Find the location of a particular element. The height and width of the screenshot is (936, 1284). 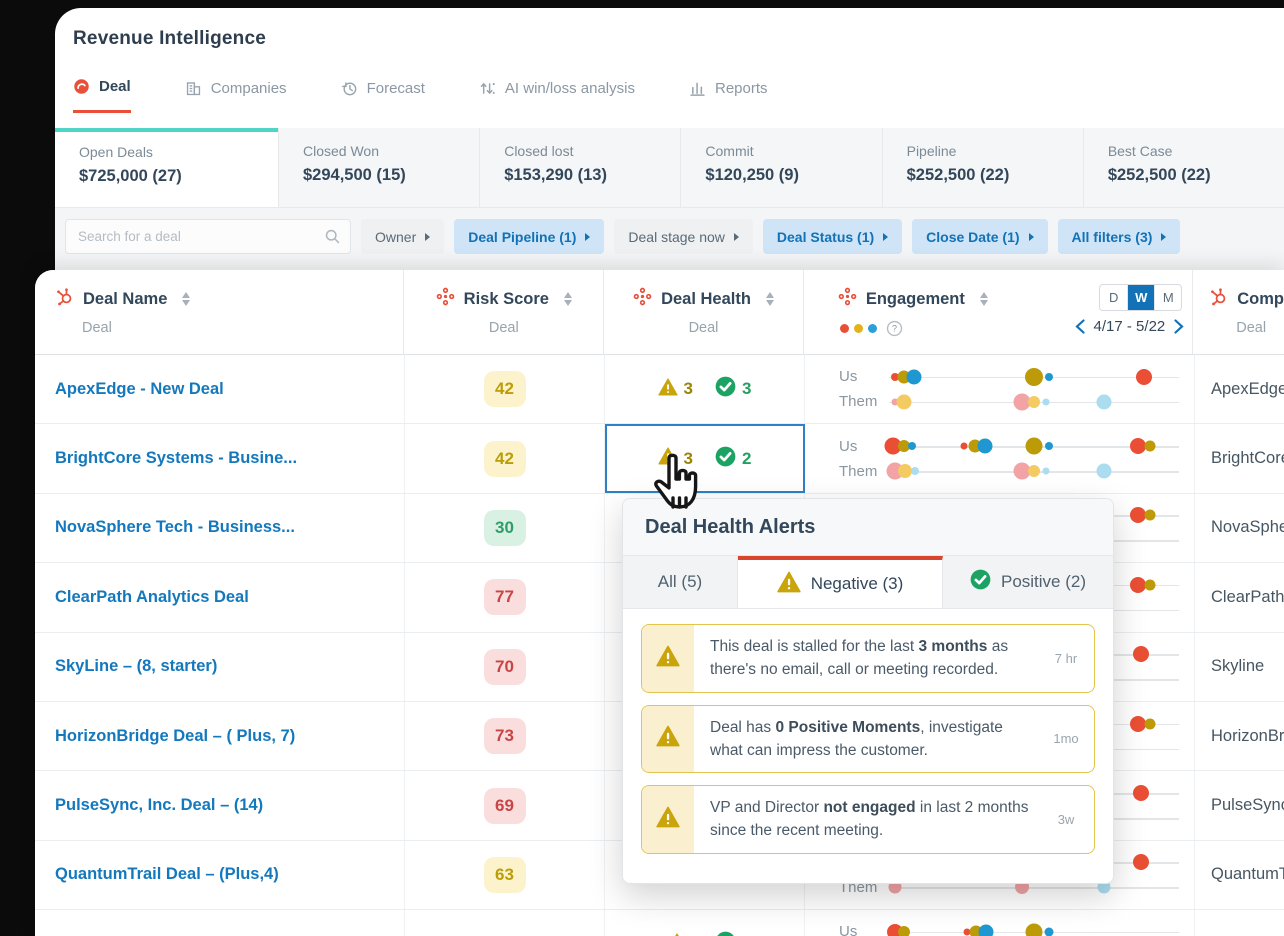

summary-card-closed-lost: Closed lost $153,290 (13) is located at coordinates (580, 167).